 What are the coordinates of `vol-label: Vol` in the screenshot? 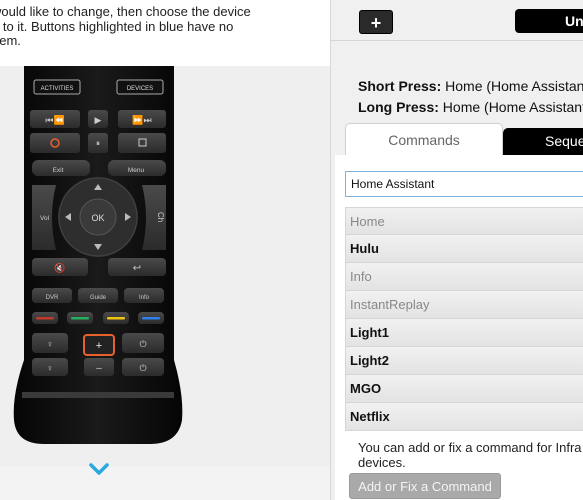 It's located at (45, 218).